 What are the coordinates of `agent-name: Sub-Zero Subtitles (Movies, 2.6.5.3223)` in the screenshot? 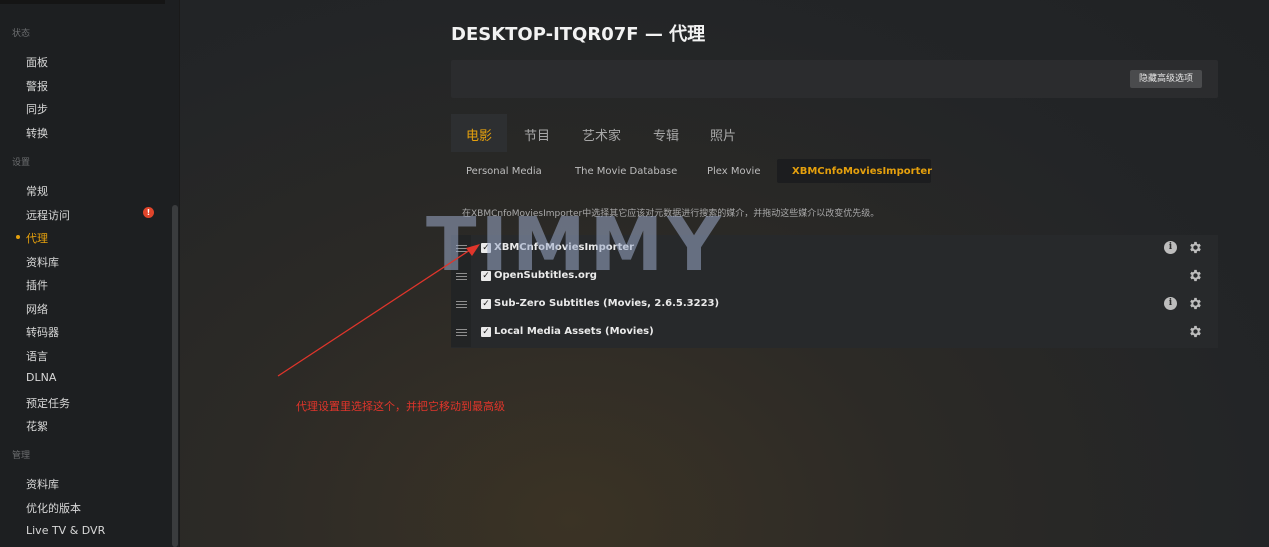 It's located at (607, 303).